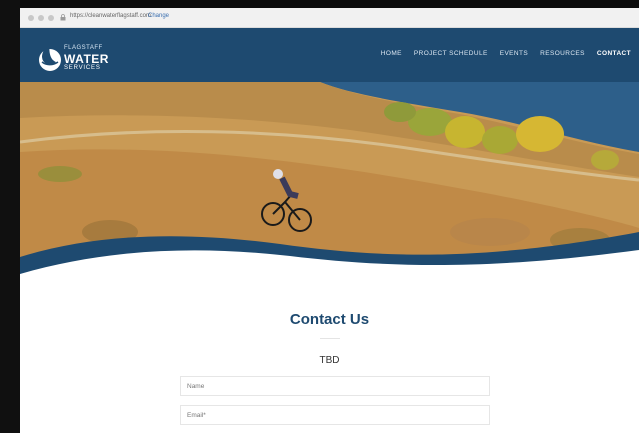 This screenshot has height=433, width=639. I want to click on logo-text-line2: WATER, so click(86, 59).